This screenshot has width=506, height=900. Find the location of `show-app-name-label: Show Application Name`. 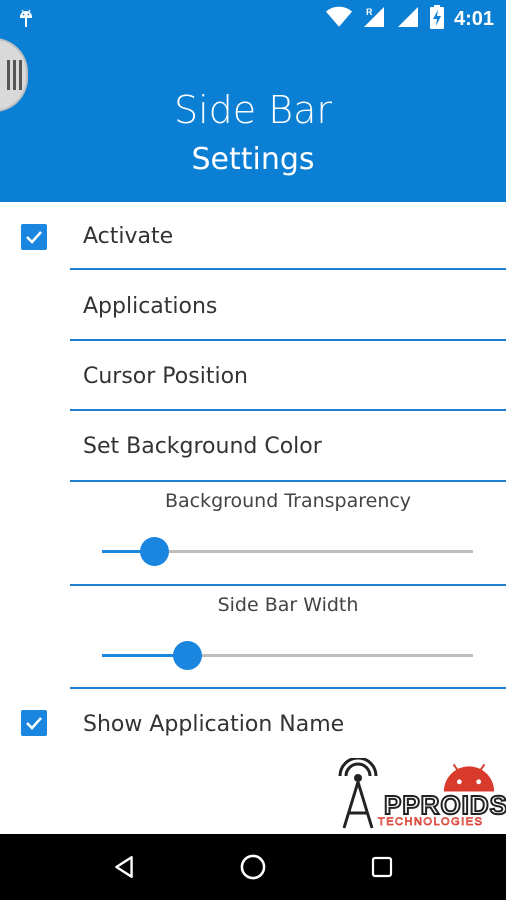

show-app-name-label: Show Application Name is located at coordinates (214, 724).